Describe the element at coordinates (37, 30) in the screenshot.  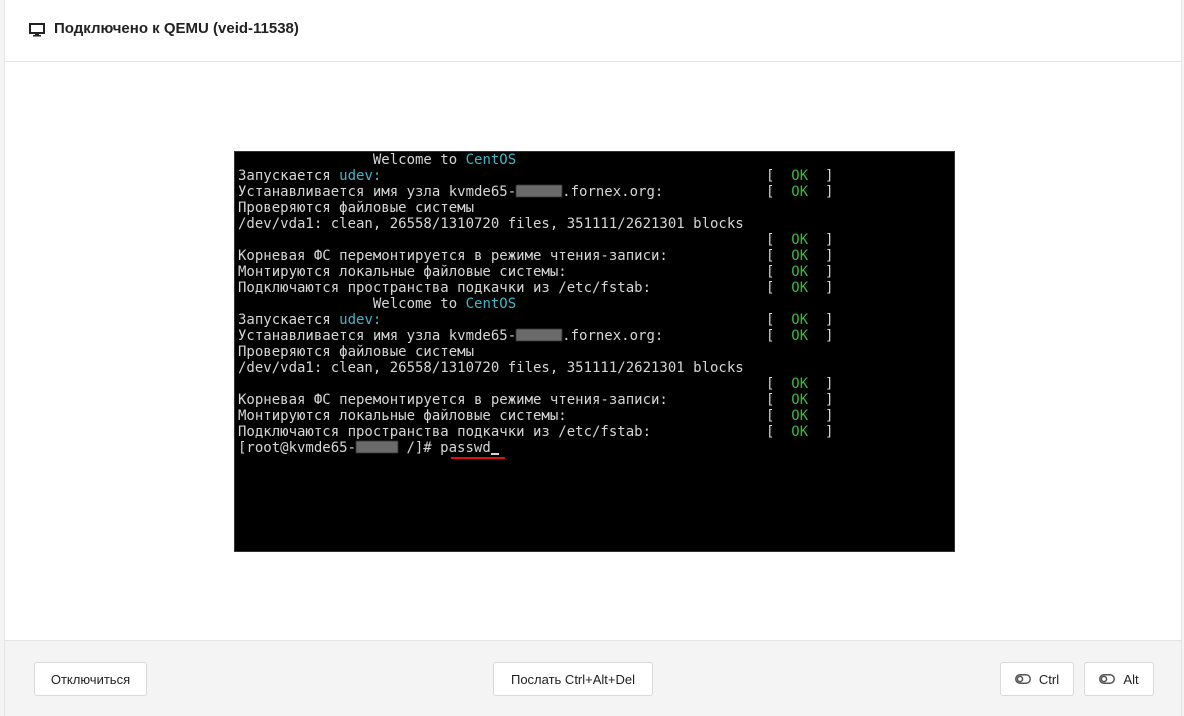
I see `monitor-icon` at that location.